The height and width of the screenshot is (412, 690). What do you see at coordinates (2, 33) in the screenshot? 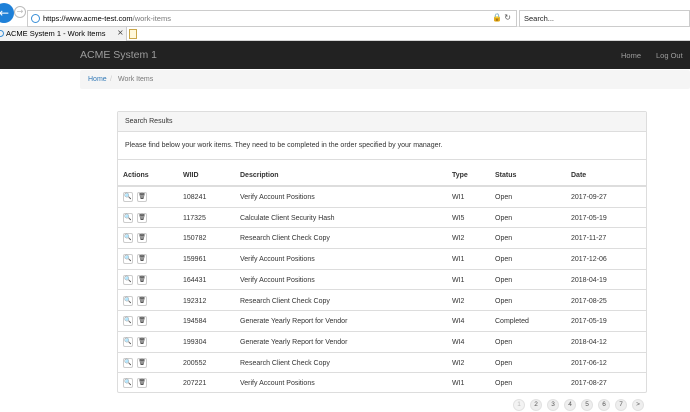
I see `tab-favicon-icon` at bounding box center [2, 33].